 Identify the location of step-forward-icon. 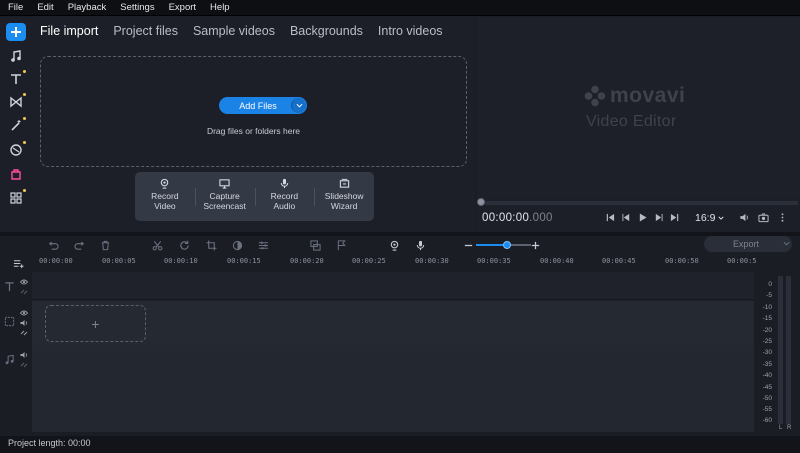
(659, 217).